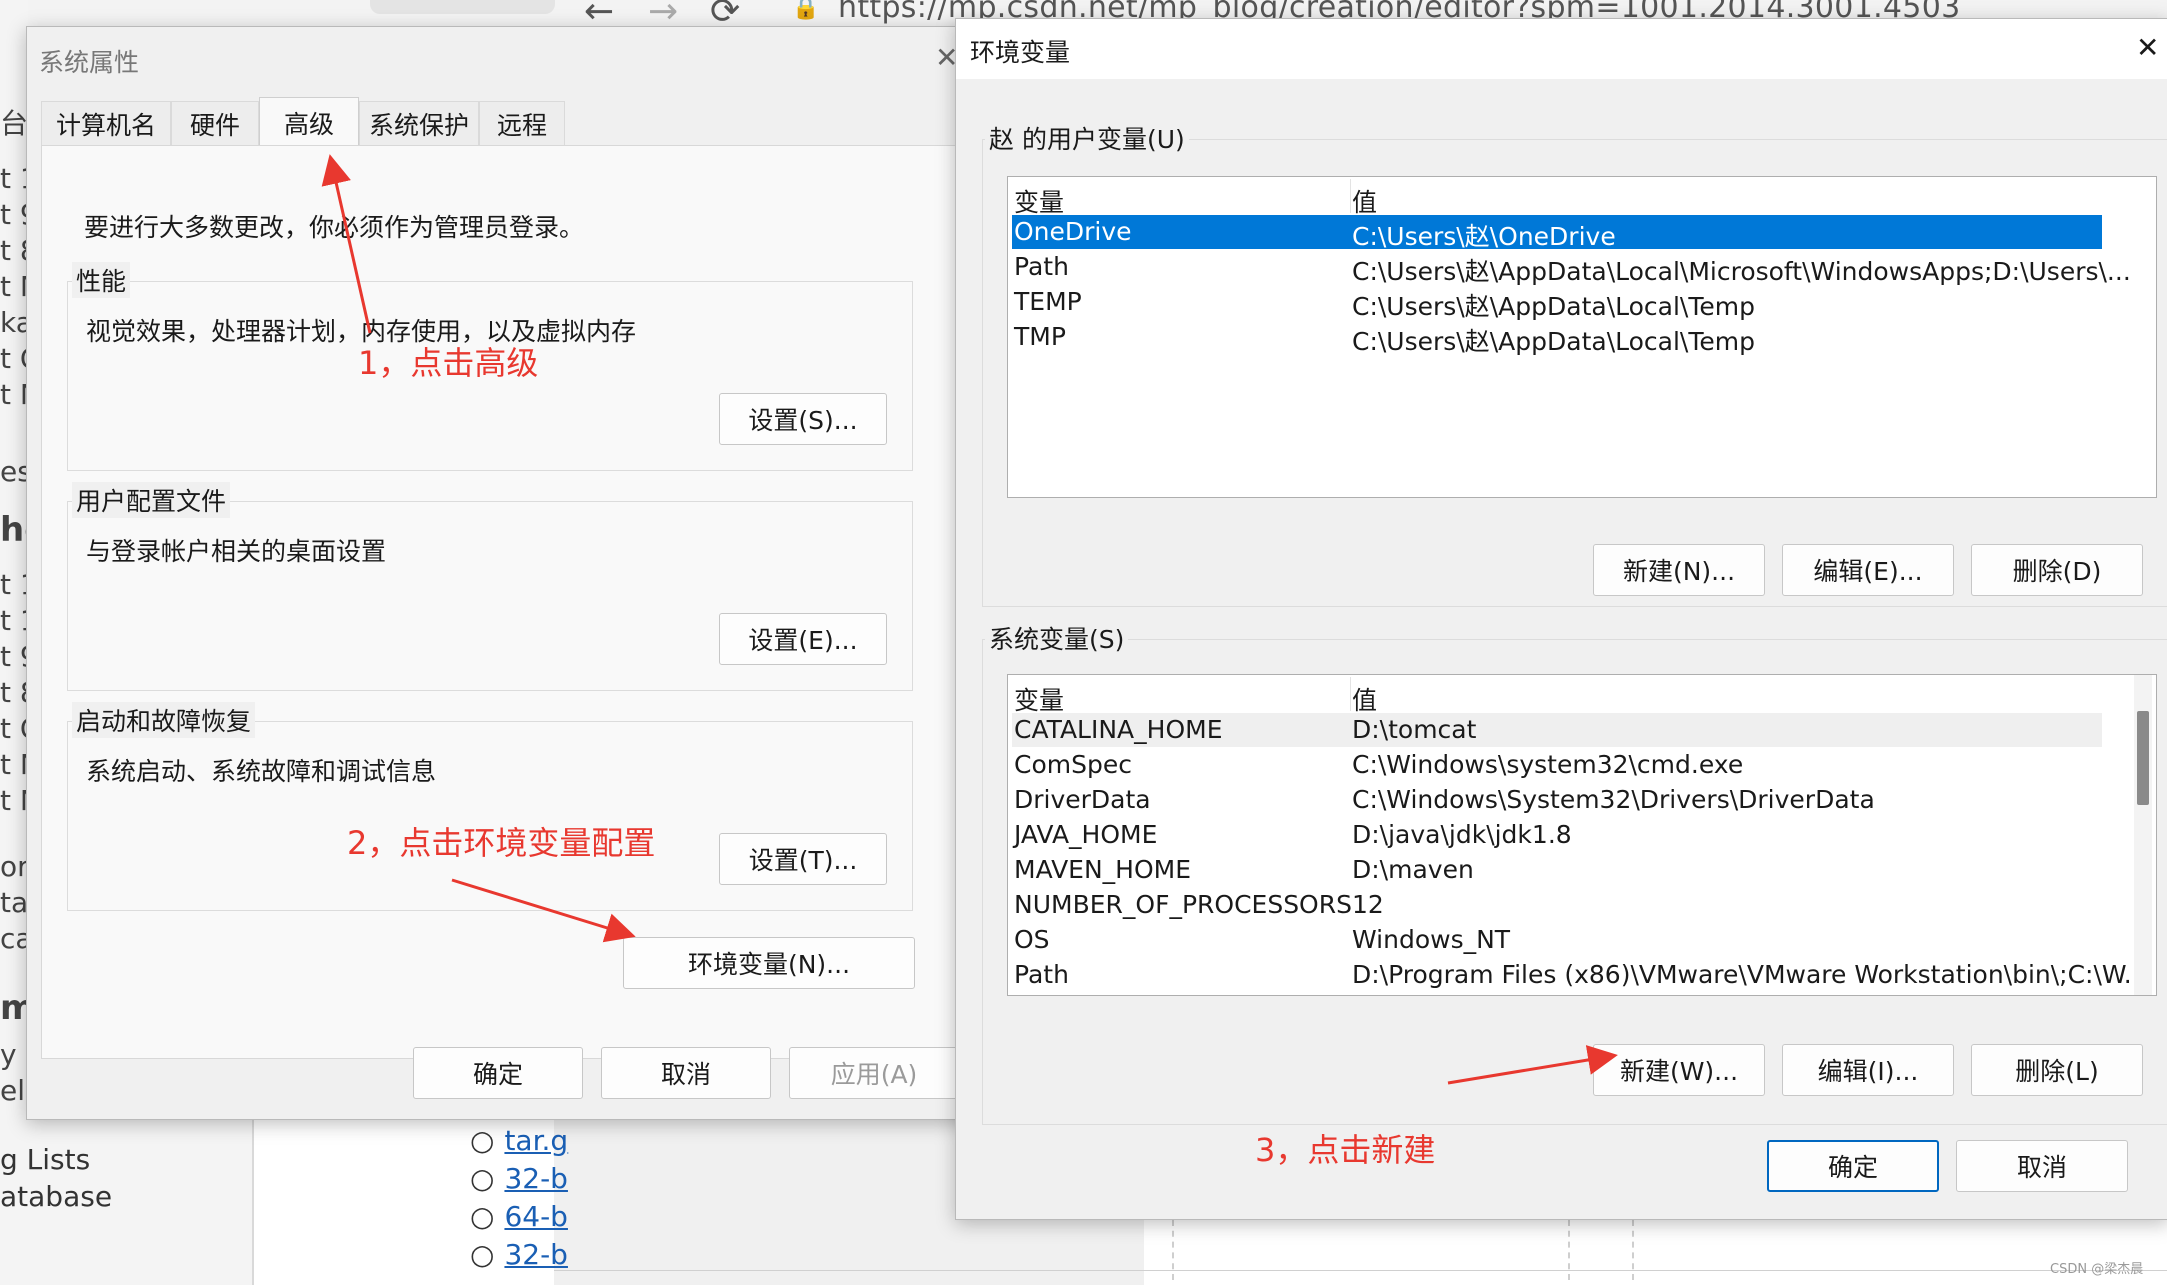  I want to click on arrow-to-env-button, so click(543, 910).